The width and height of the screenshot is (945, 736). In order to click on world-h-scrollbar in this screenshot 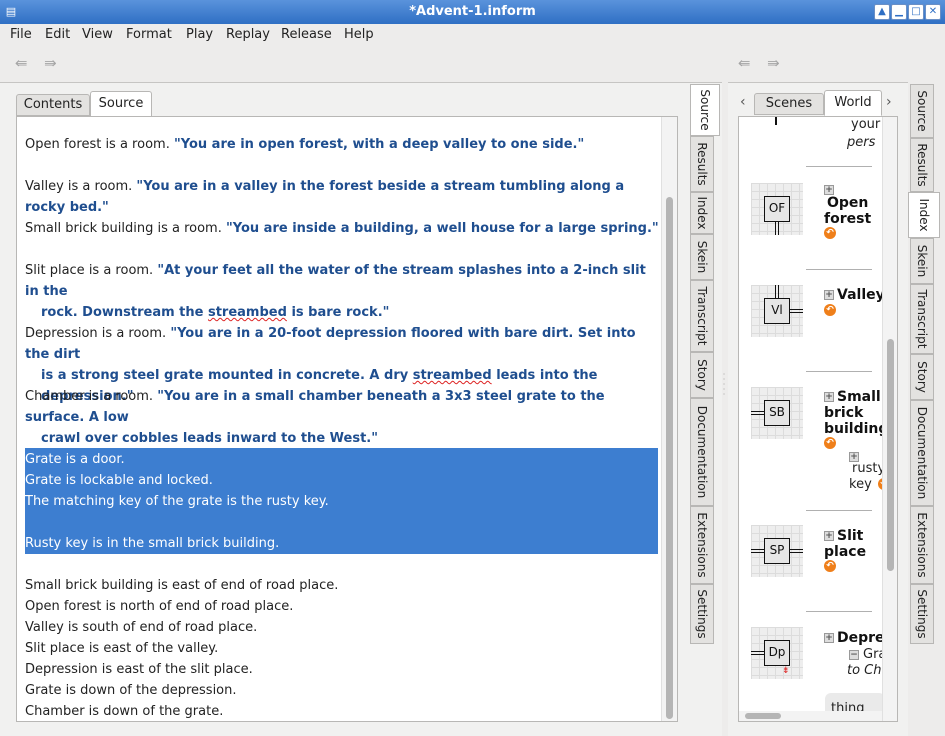, I will do `click(810, 716)`.